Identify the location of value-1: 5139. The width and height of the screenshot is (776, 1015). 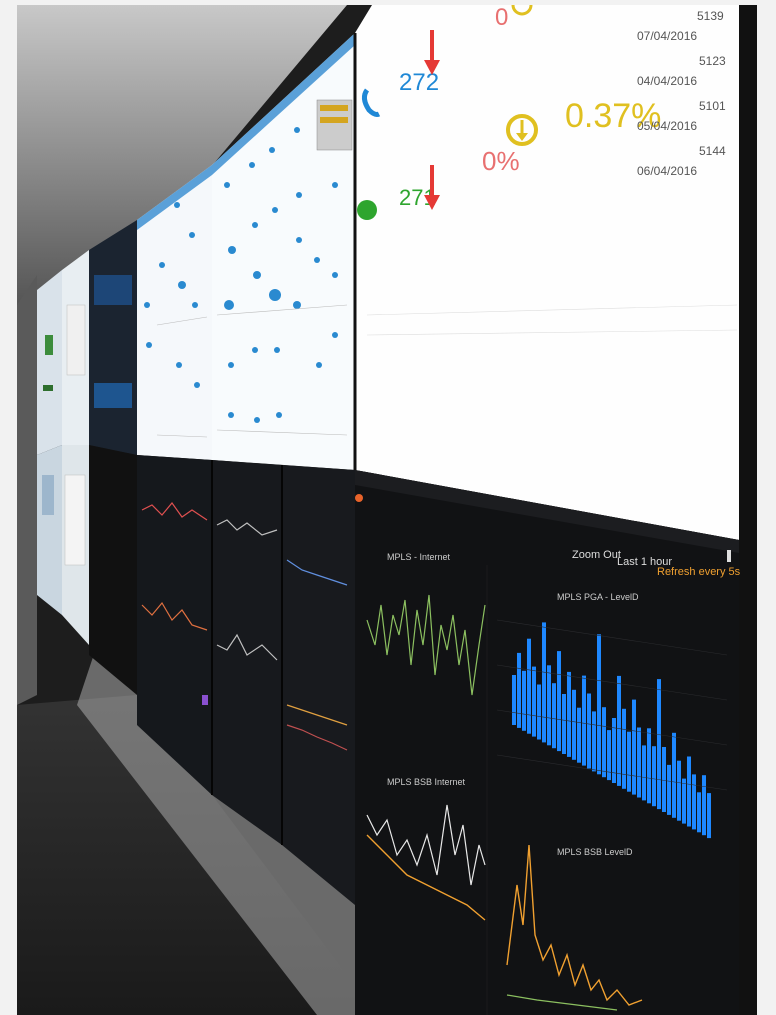
(710, 16).